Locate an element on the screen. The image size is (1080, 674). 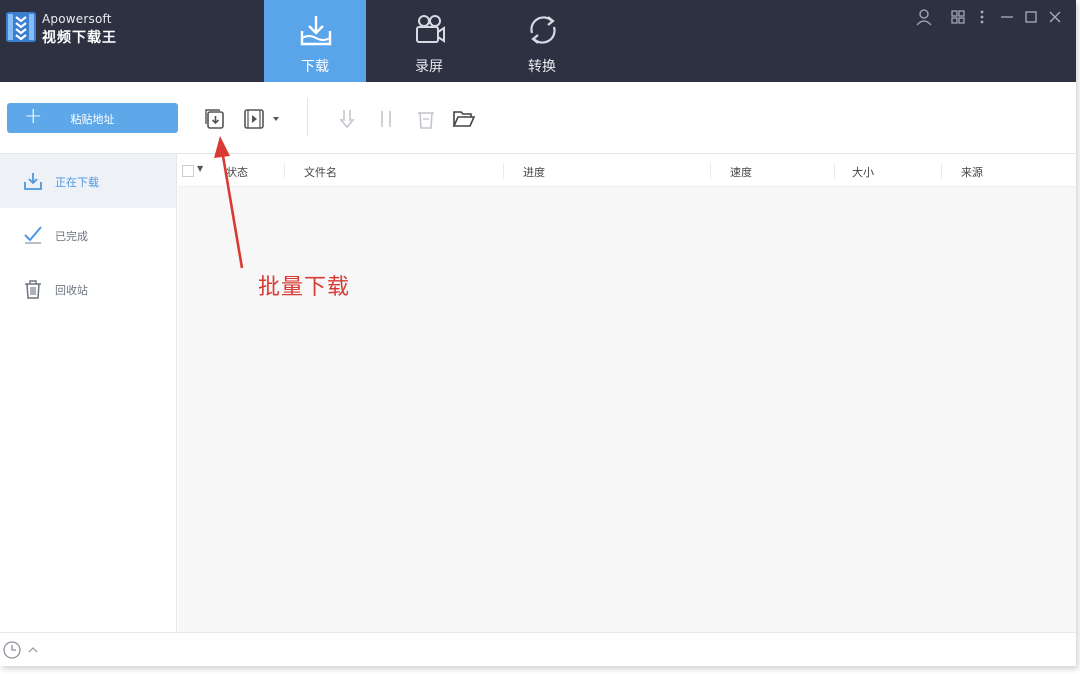
maximize-icon is located at coordinates (1031, 17).